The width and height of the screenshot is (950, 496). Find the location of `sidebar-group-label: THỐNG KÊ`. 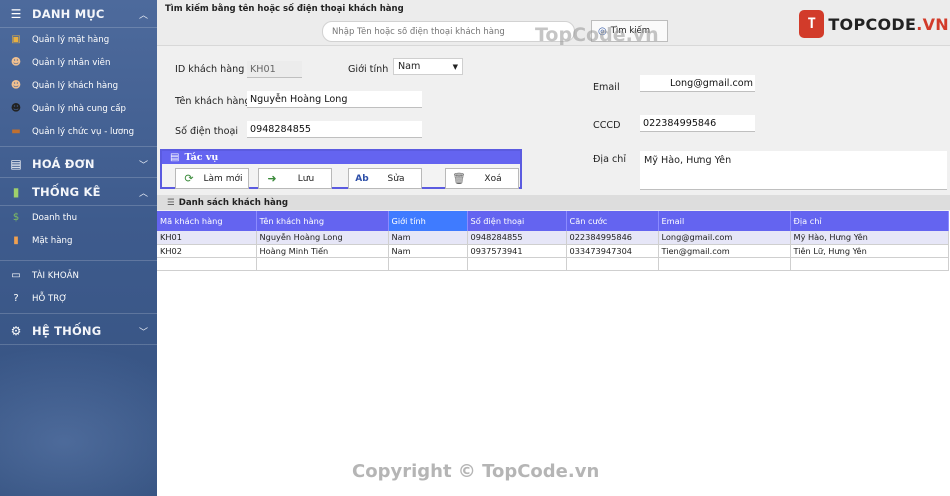

sidebar-group-label: THỐNG KÊ is located at coordinates (66, 191).